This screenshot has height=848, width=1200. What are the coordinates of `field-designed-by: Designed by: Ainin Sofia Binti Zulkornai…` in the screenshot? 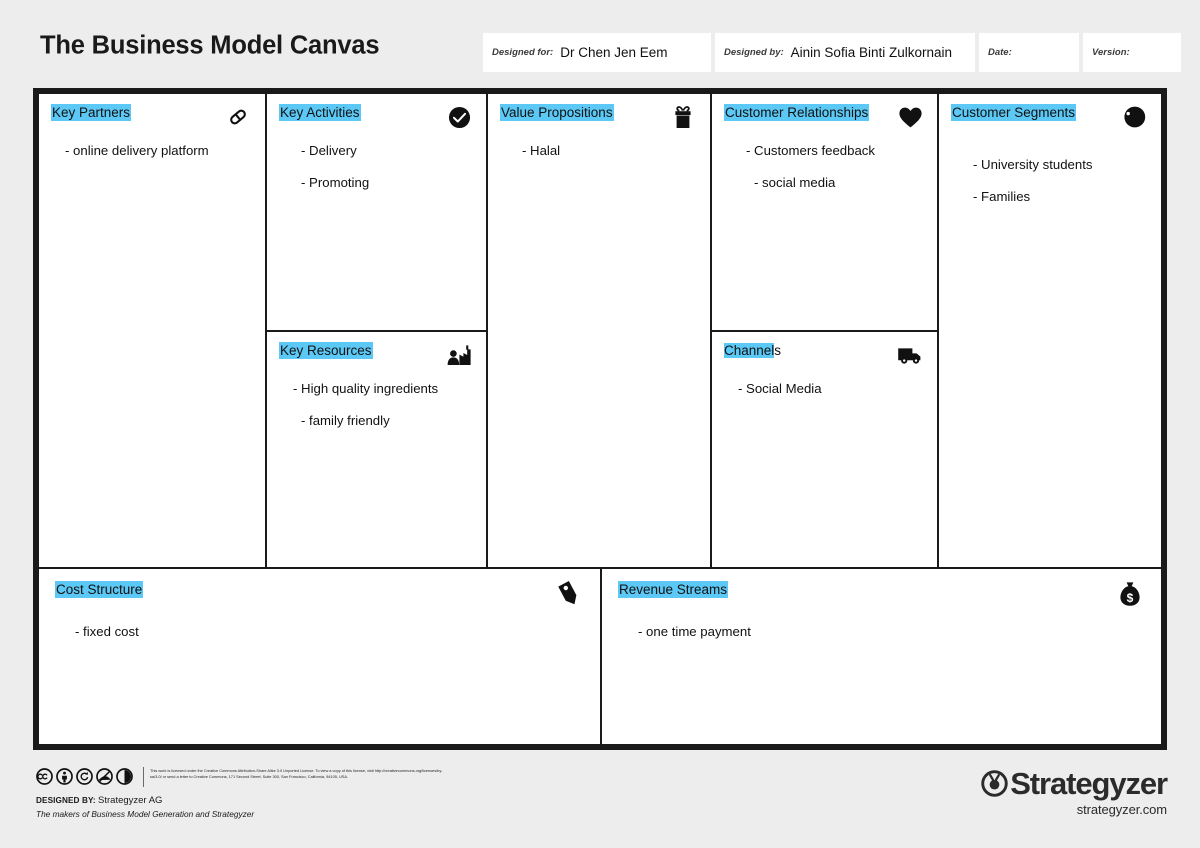 It's located at (845, 52).